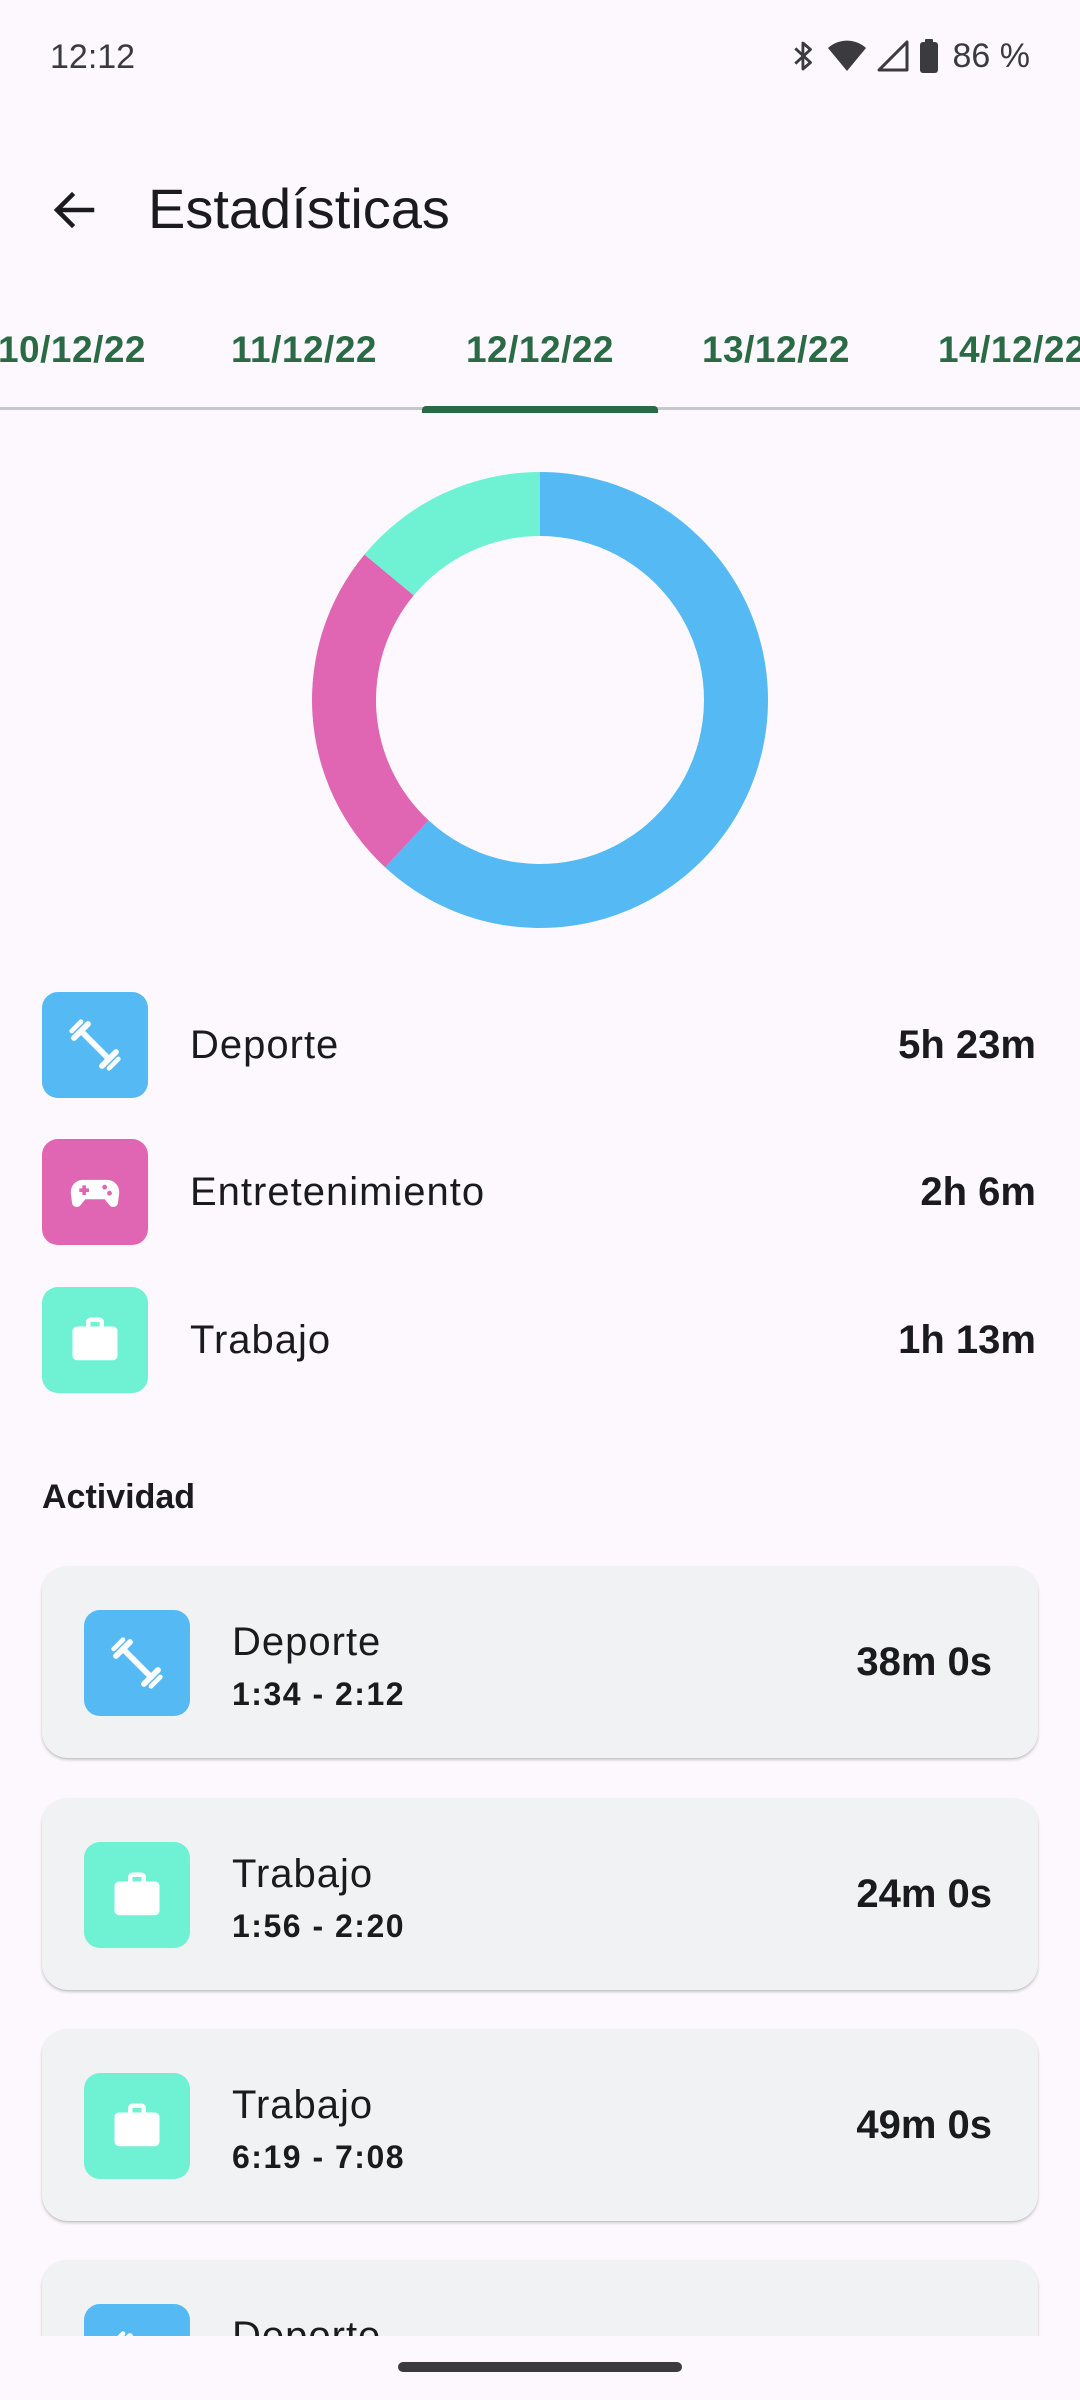 This screenshot has width=1080, height=2400. Describe the element at coordinates (978, 1191) in the screenshot. I see `category-total: 2h 6m` at that location.